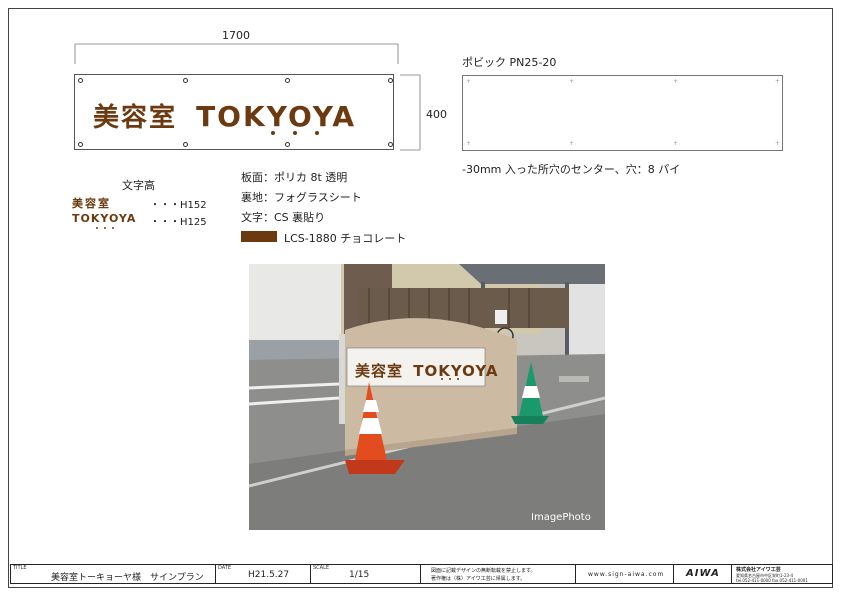 This screenshot has width=843, height=596. I want to click on company-logo: AIWA, so click(703, 573).